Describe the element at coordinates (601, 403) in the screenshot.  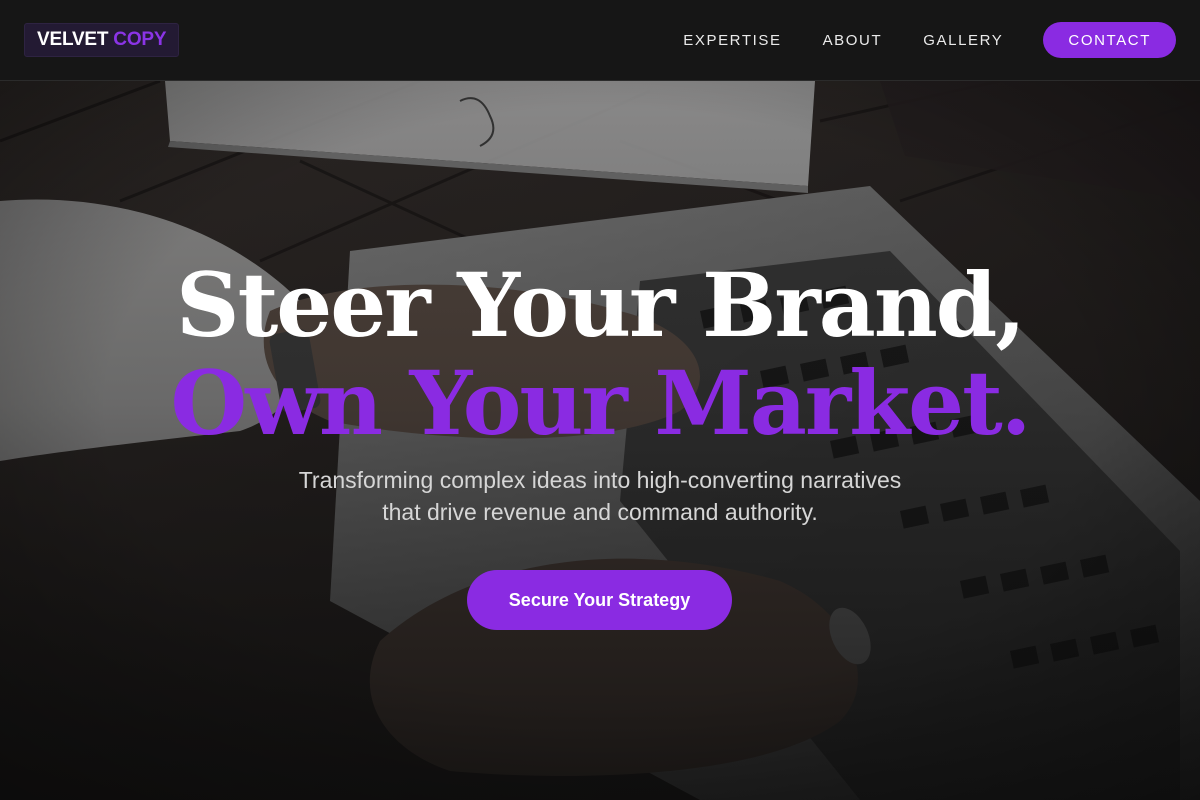
I see `headline-line-2: Own Your Market.` at that location.